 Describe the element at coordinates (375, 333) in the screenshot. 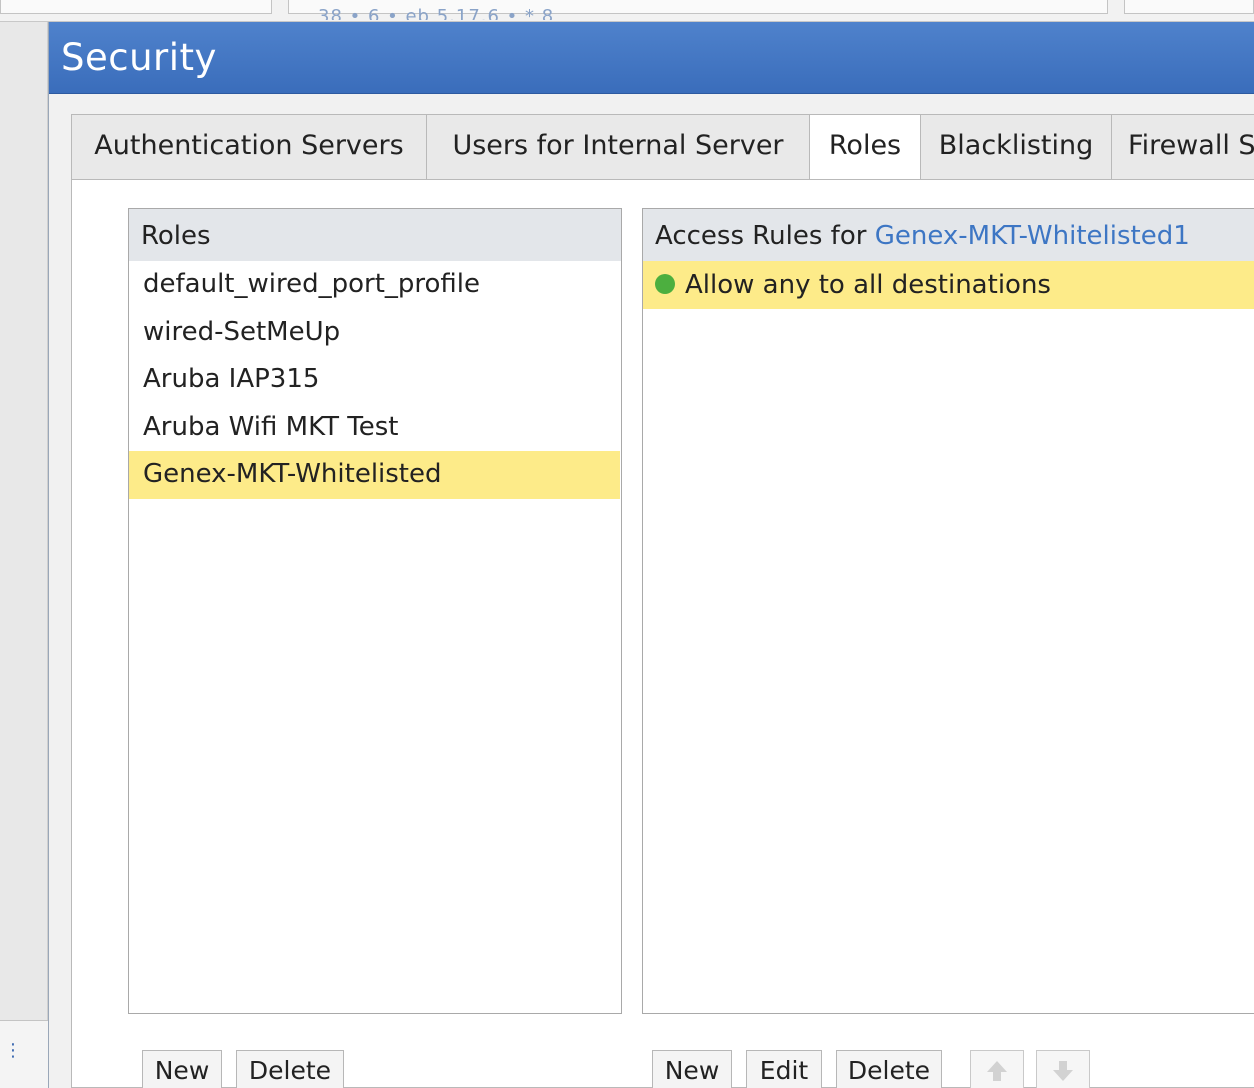

I see `role-item-wired-setmeup: wired-SetMeUp` at that location.